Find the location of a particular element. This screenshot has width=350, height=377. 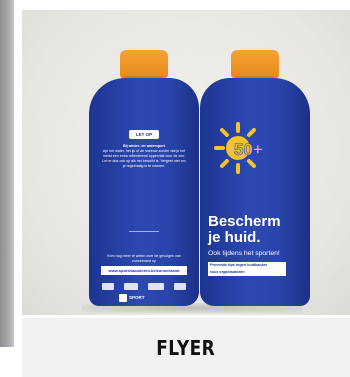

flyer-url: www.sportvlaanderen.be/zonnebrand is located at coordinates (144, 270).